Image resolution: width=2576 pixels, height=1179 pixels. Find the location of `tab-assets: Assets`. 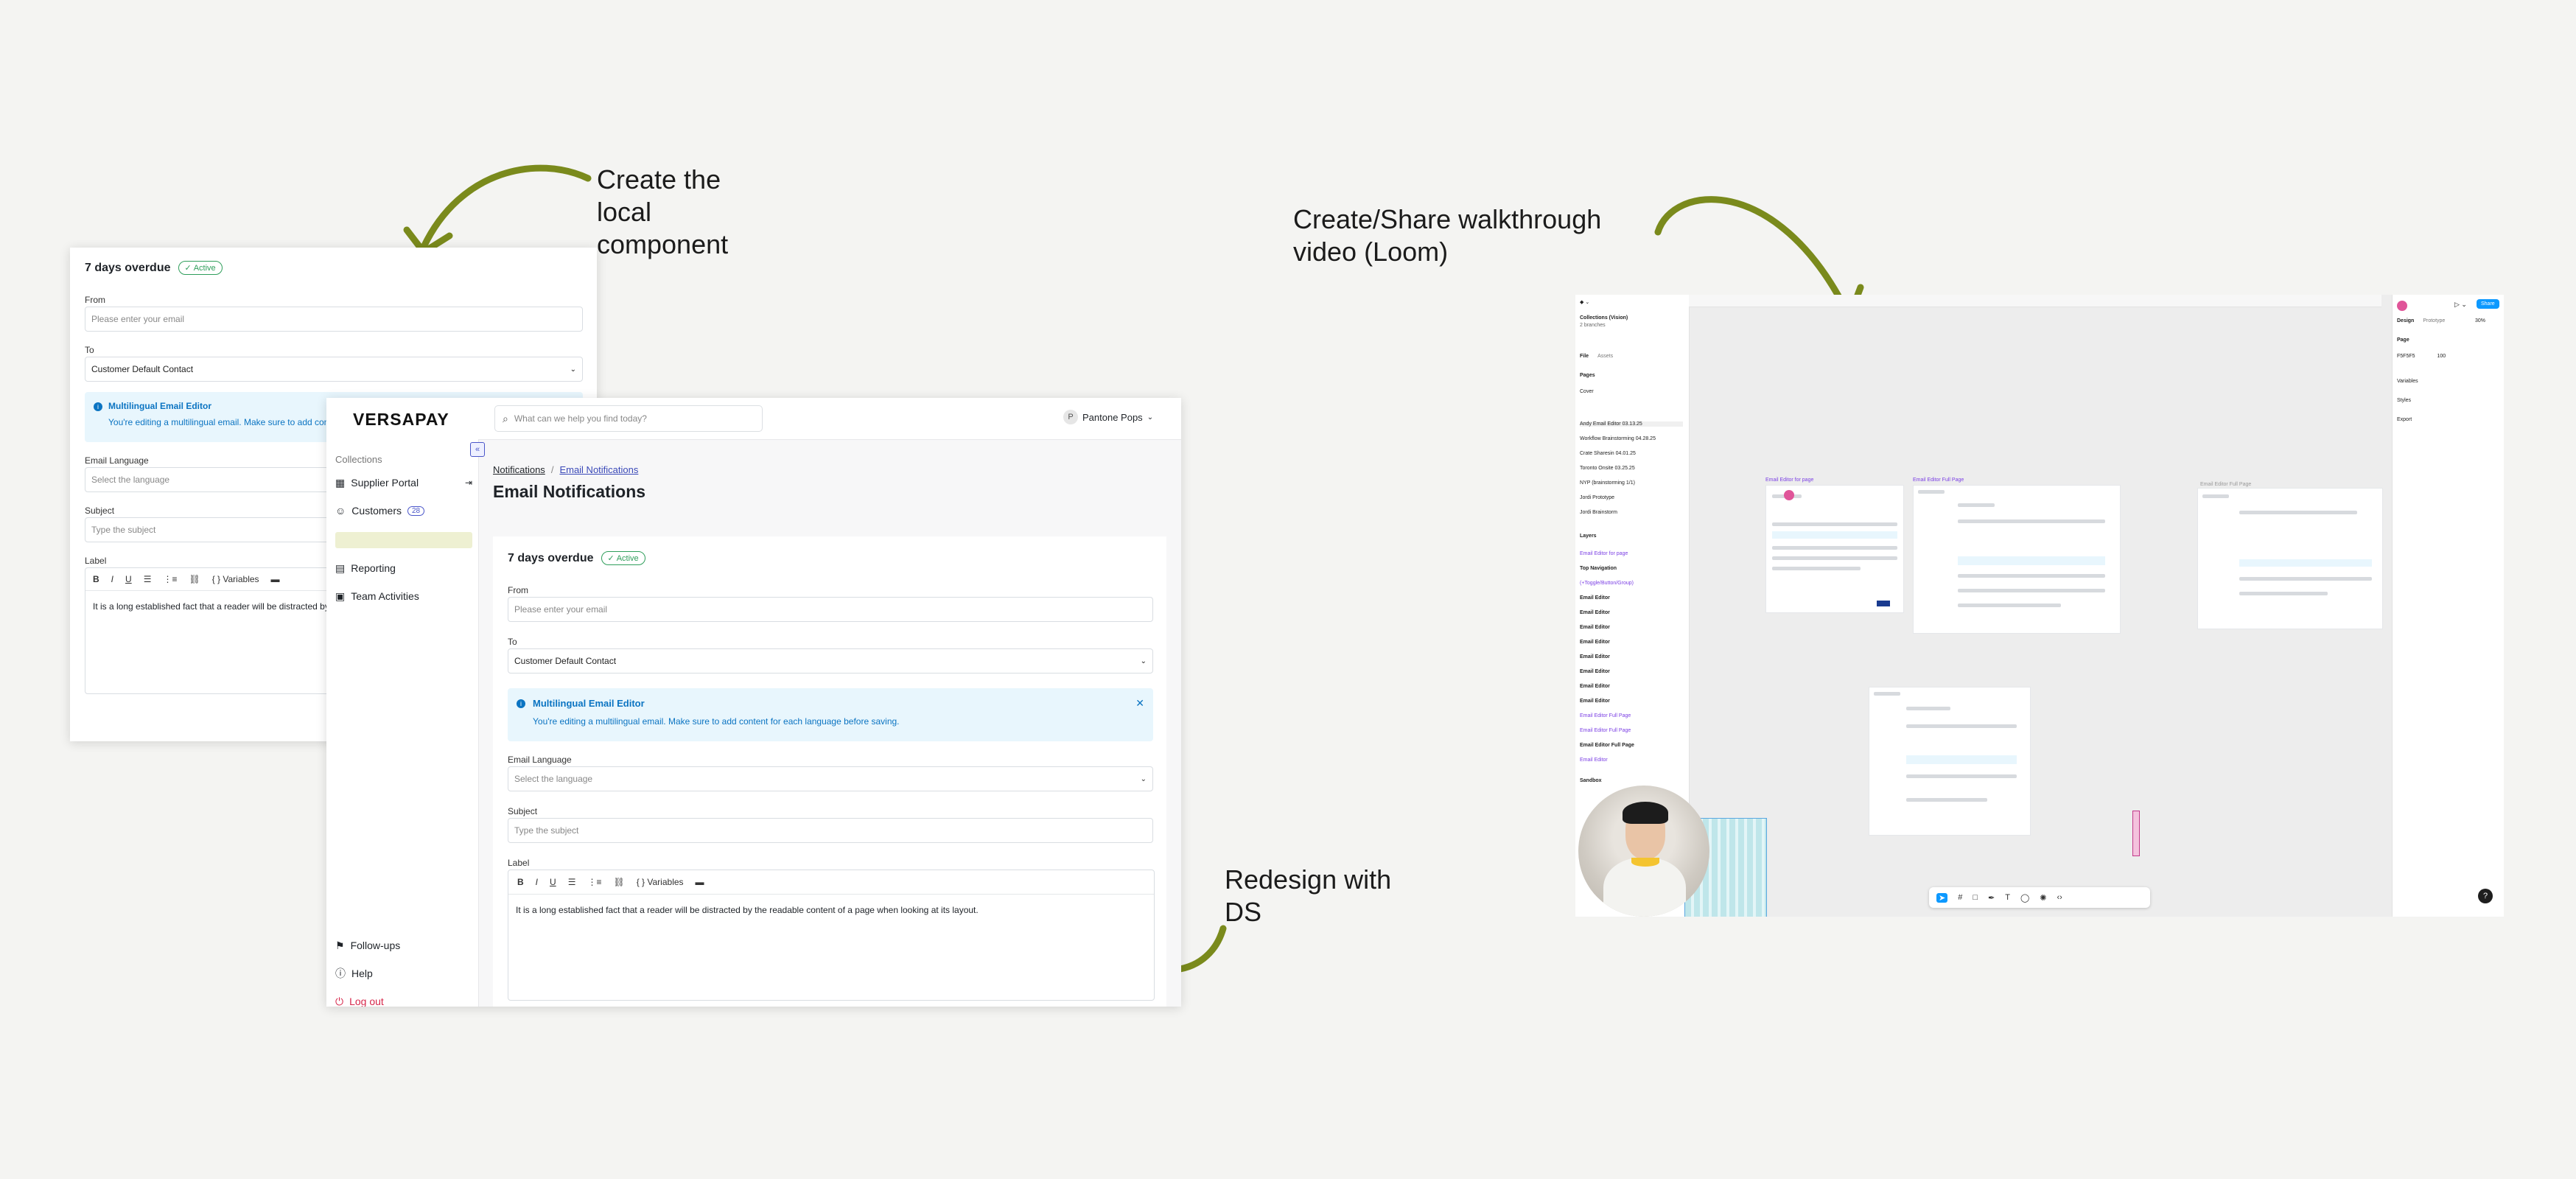

tab-assets: Assets is located at coordinates (1605, 356).